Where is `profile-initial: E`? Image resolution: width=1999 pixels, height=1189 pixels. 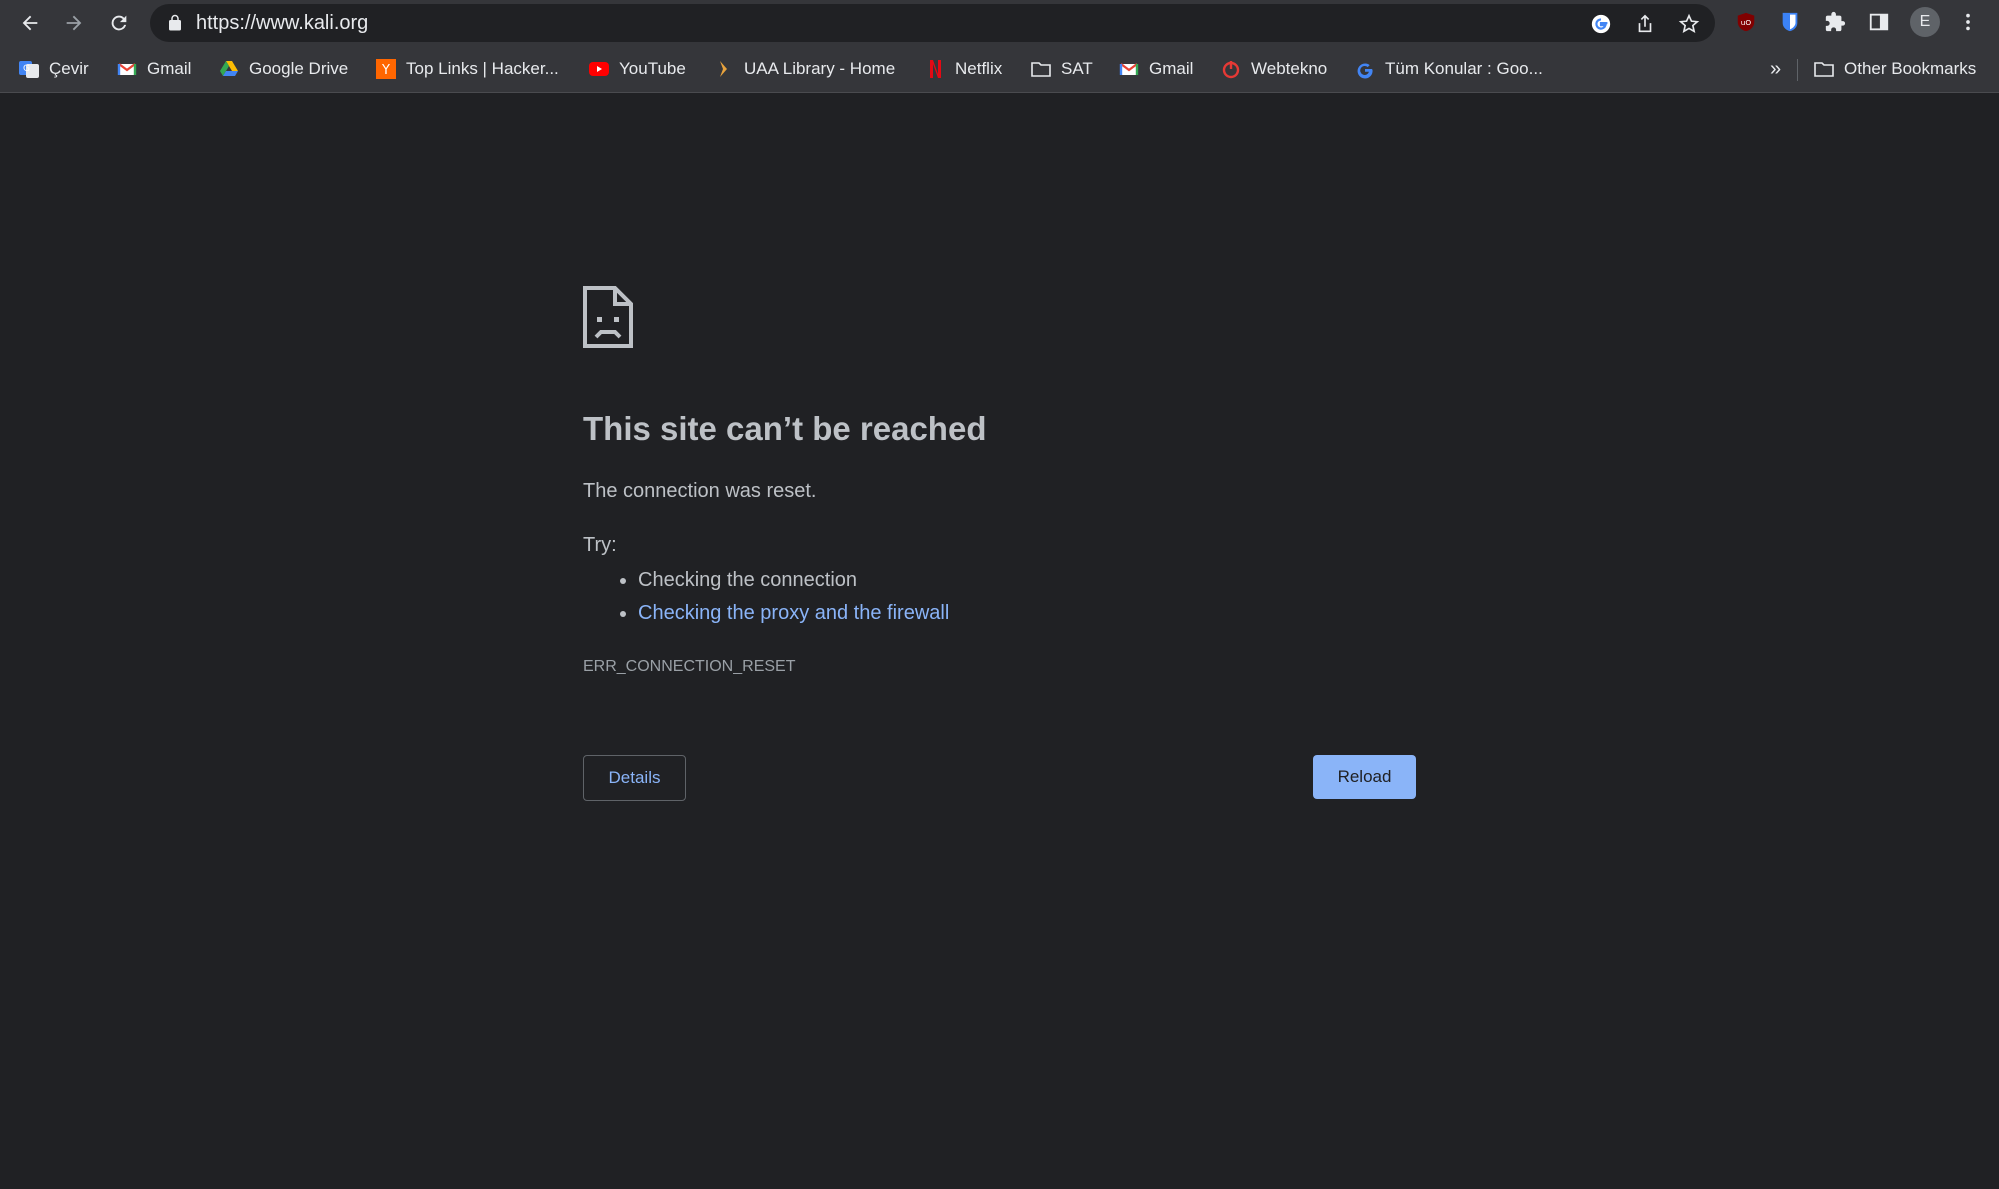 profile-initial: E is located at coordinates (1925, 21).